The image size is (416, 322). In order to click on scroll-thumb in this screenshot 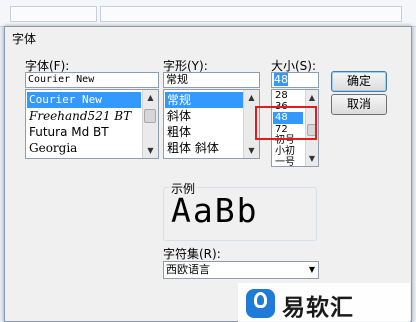, I will do `click(150, 116)`.